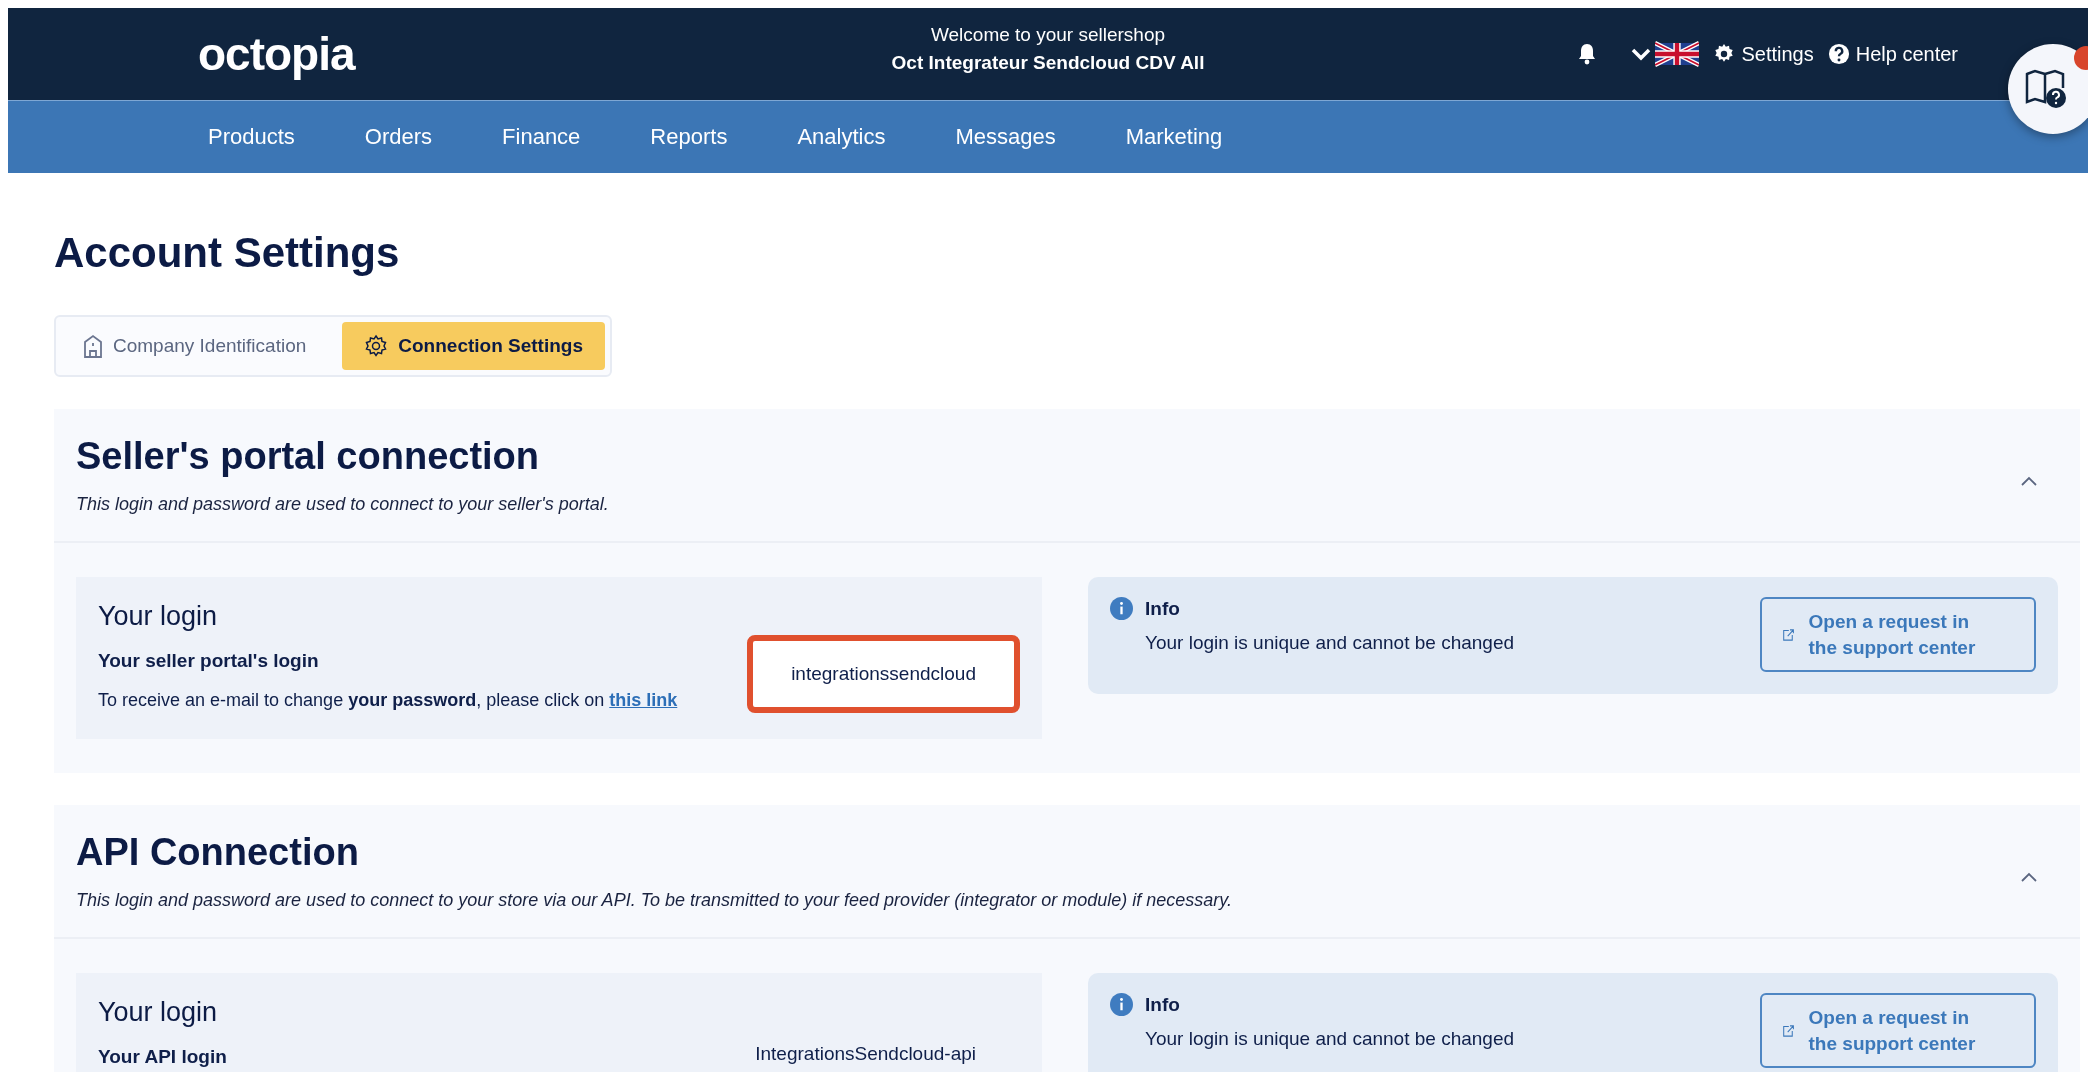 This screenshot has width=2088, height=1084. What do you see at coordinates (343, 504) in the screenshot?
I see `section-description: This login and password are used to connect to your seller's portal.` at bounding box center [343, 504].